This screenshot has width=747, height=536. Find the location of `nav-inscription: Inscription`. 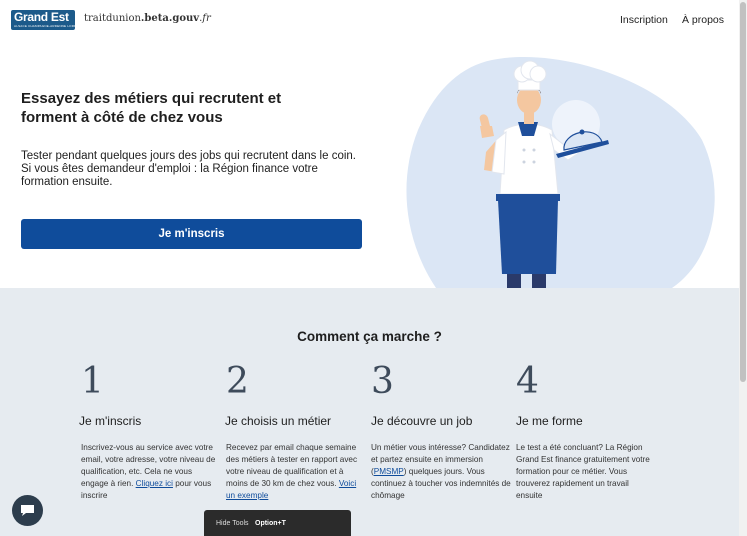

nav-inscription: Inscription is located at coordinates (644, 20).